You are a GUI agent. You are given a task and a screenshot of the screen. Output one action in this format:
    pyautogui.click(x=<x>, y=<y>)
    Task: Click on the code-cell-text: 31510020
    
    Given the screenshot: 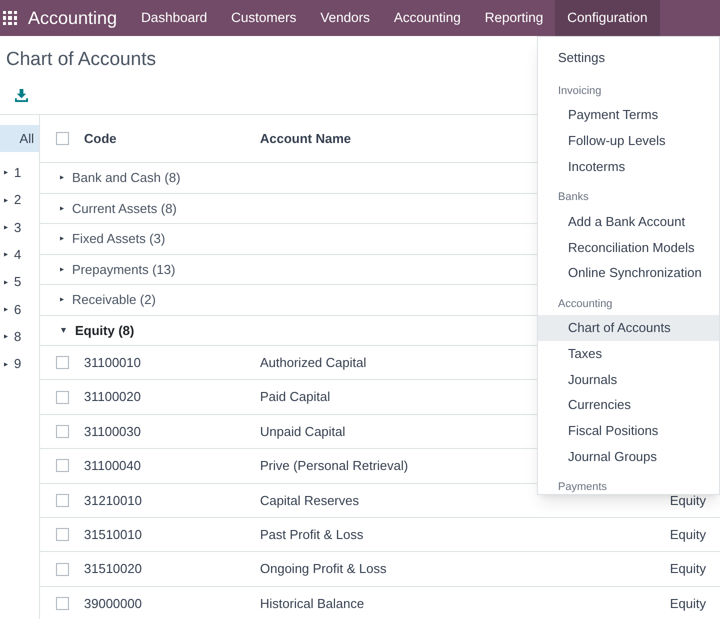 What is the action you would take?
    pyautogui.click(x=113, y=569)
    